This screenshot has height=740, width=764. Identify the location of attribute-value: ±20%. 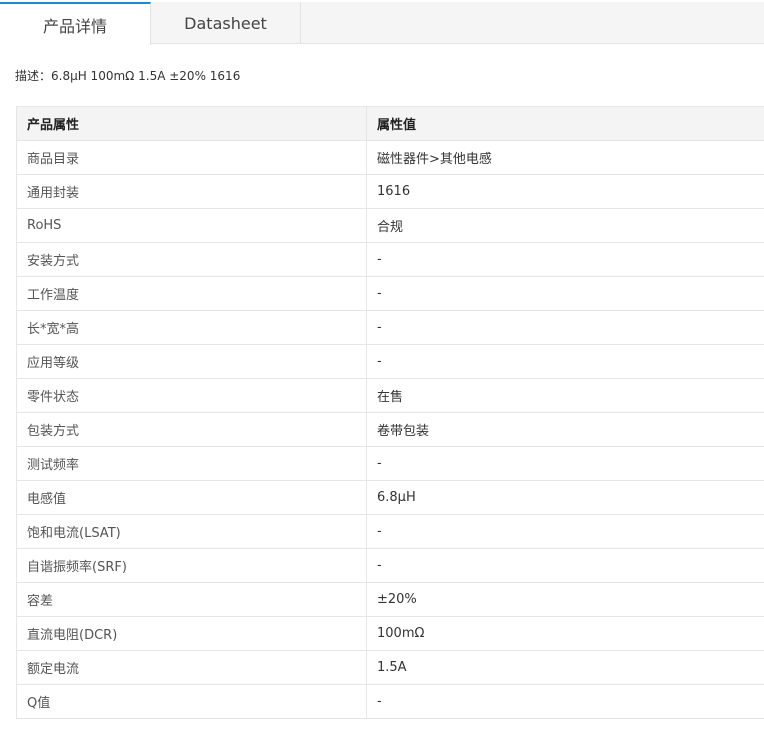
(565, 599).